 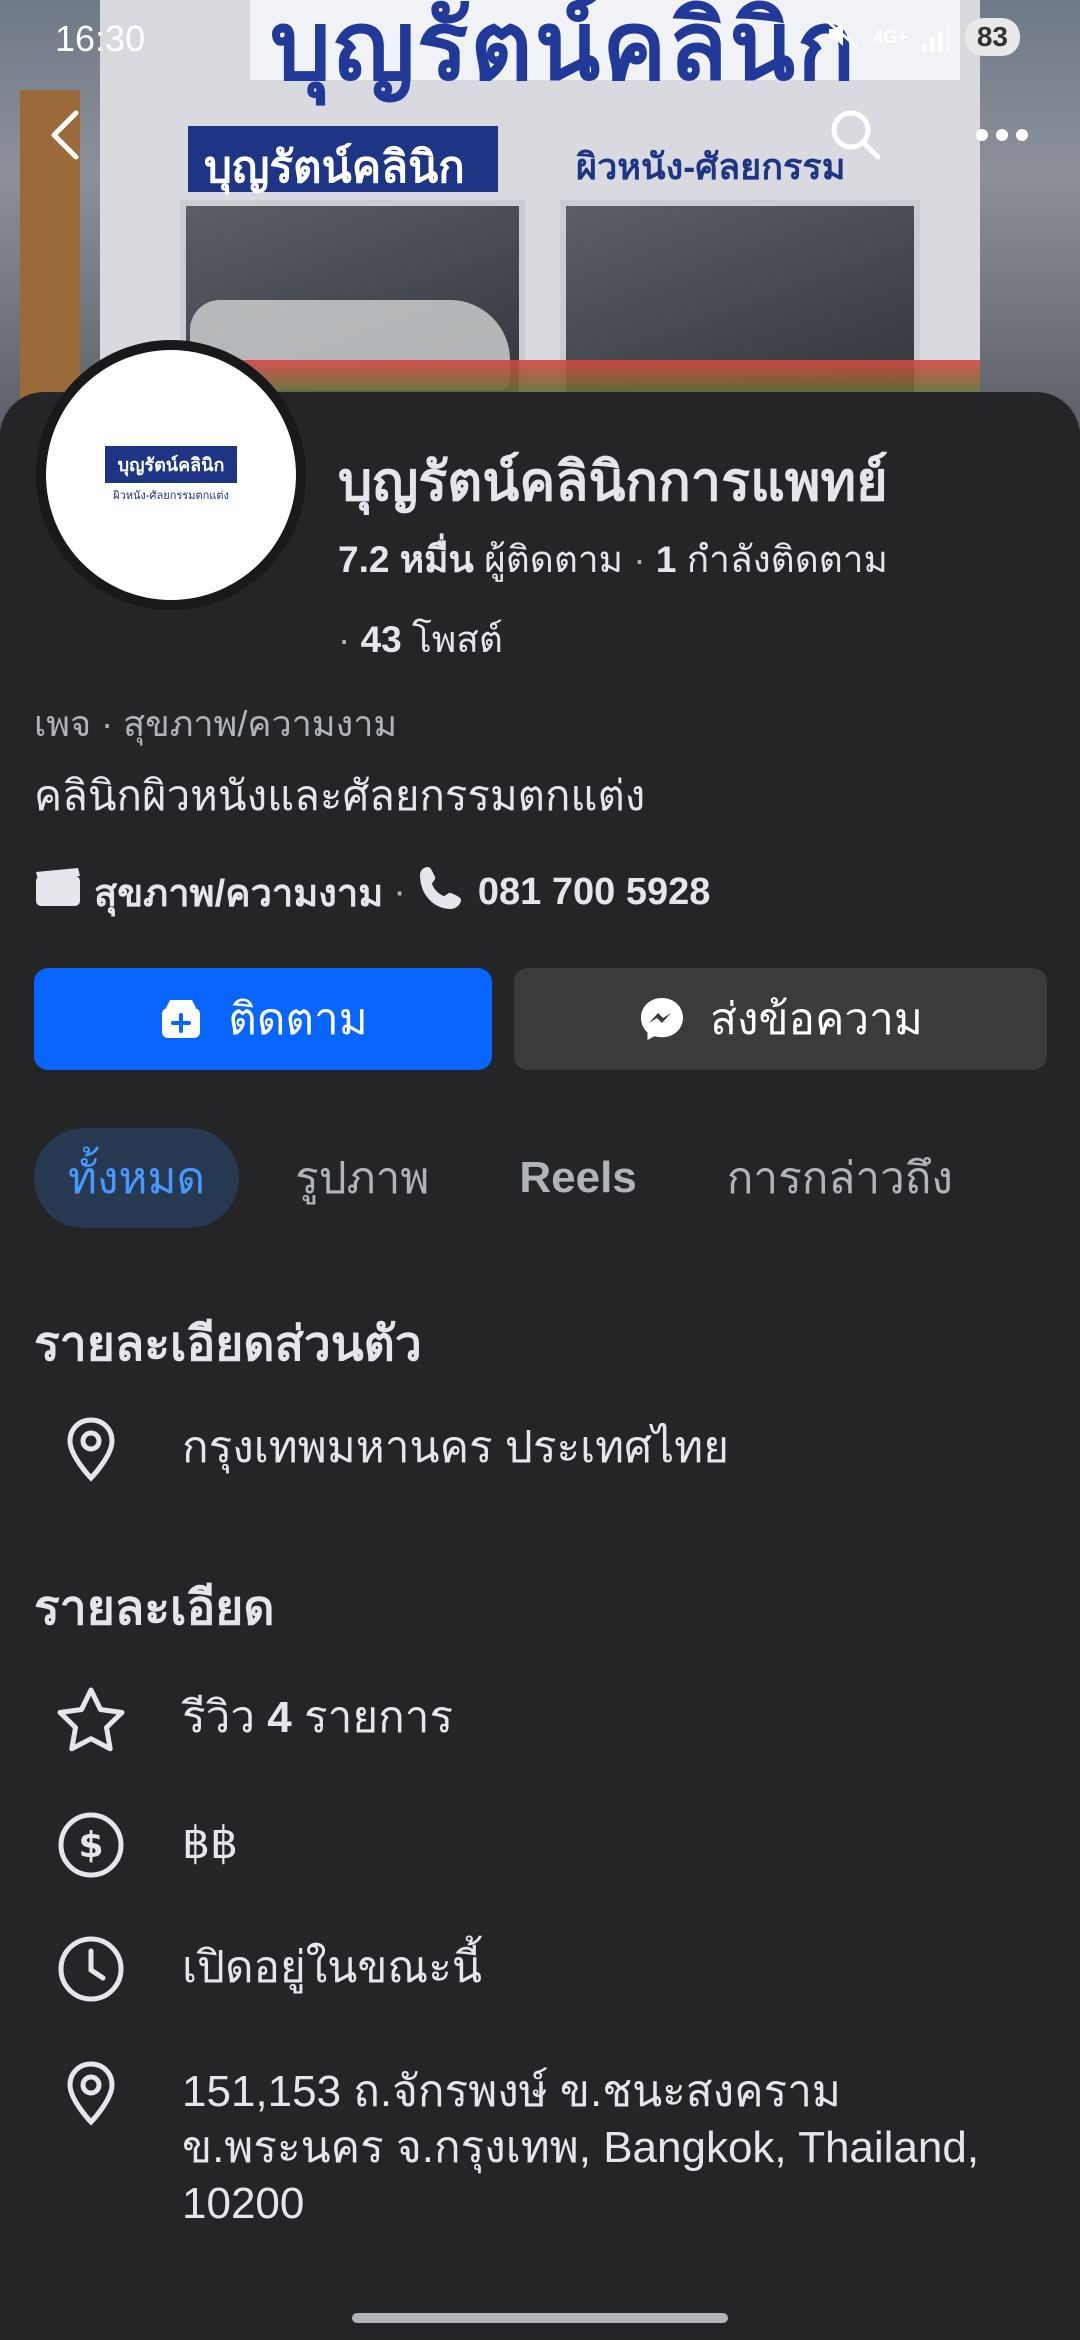 I want to click on posts-count: 43, so click(x=381, y=639).